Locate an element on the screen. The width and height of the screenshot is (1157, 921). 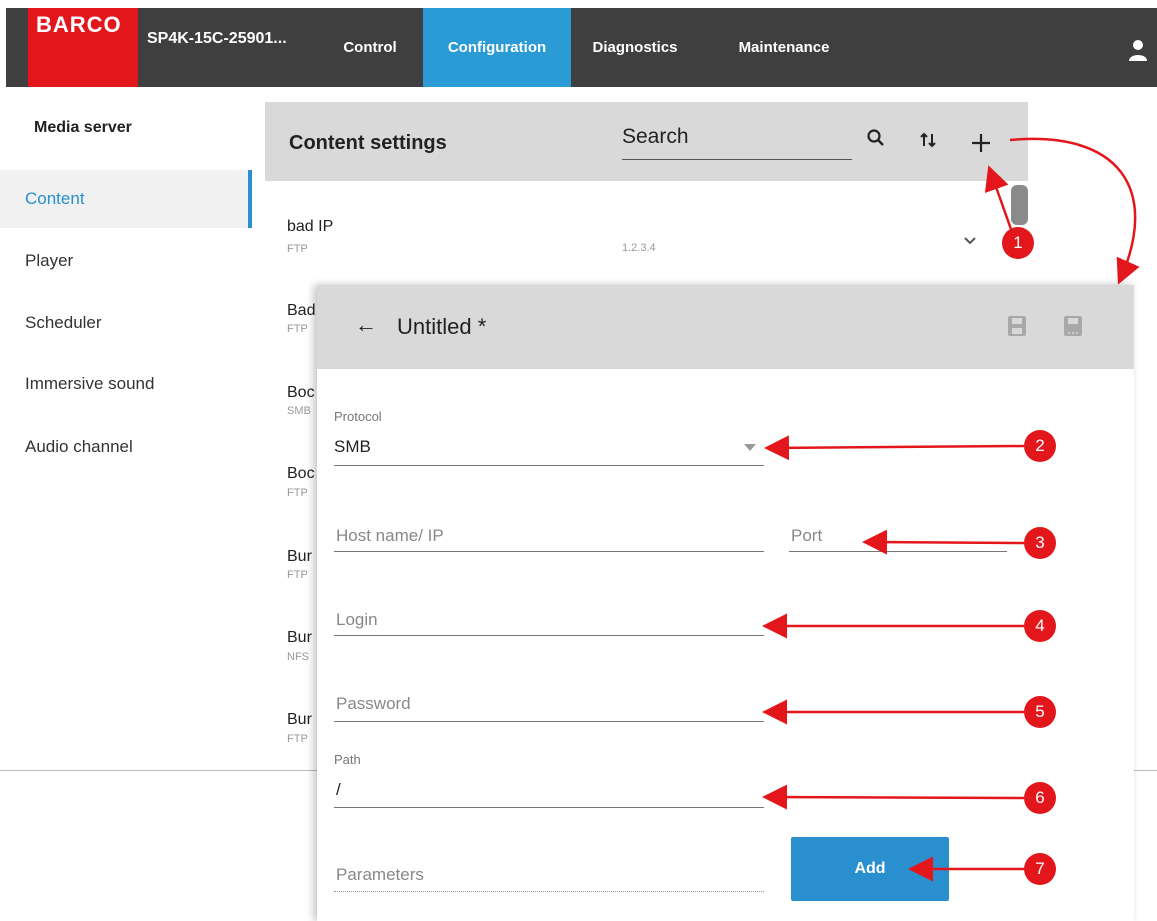
callout-badge-3: 3 is located at coordinates (1040, 543).